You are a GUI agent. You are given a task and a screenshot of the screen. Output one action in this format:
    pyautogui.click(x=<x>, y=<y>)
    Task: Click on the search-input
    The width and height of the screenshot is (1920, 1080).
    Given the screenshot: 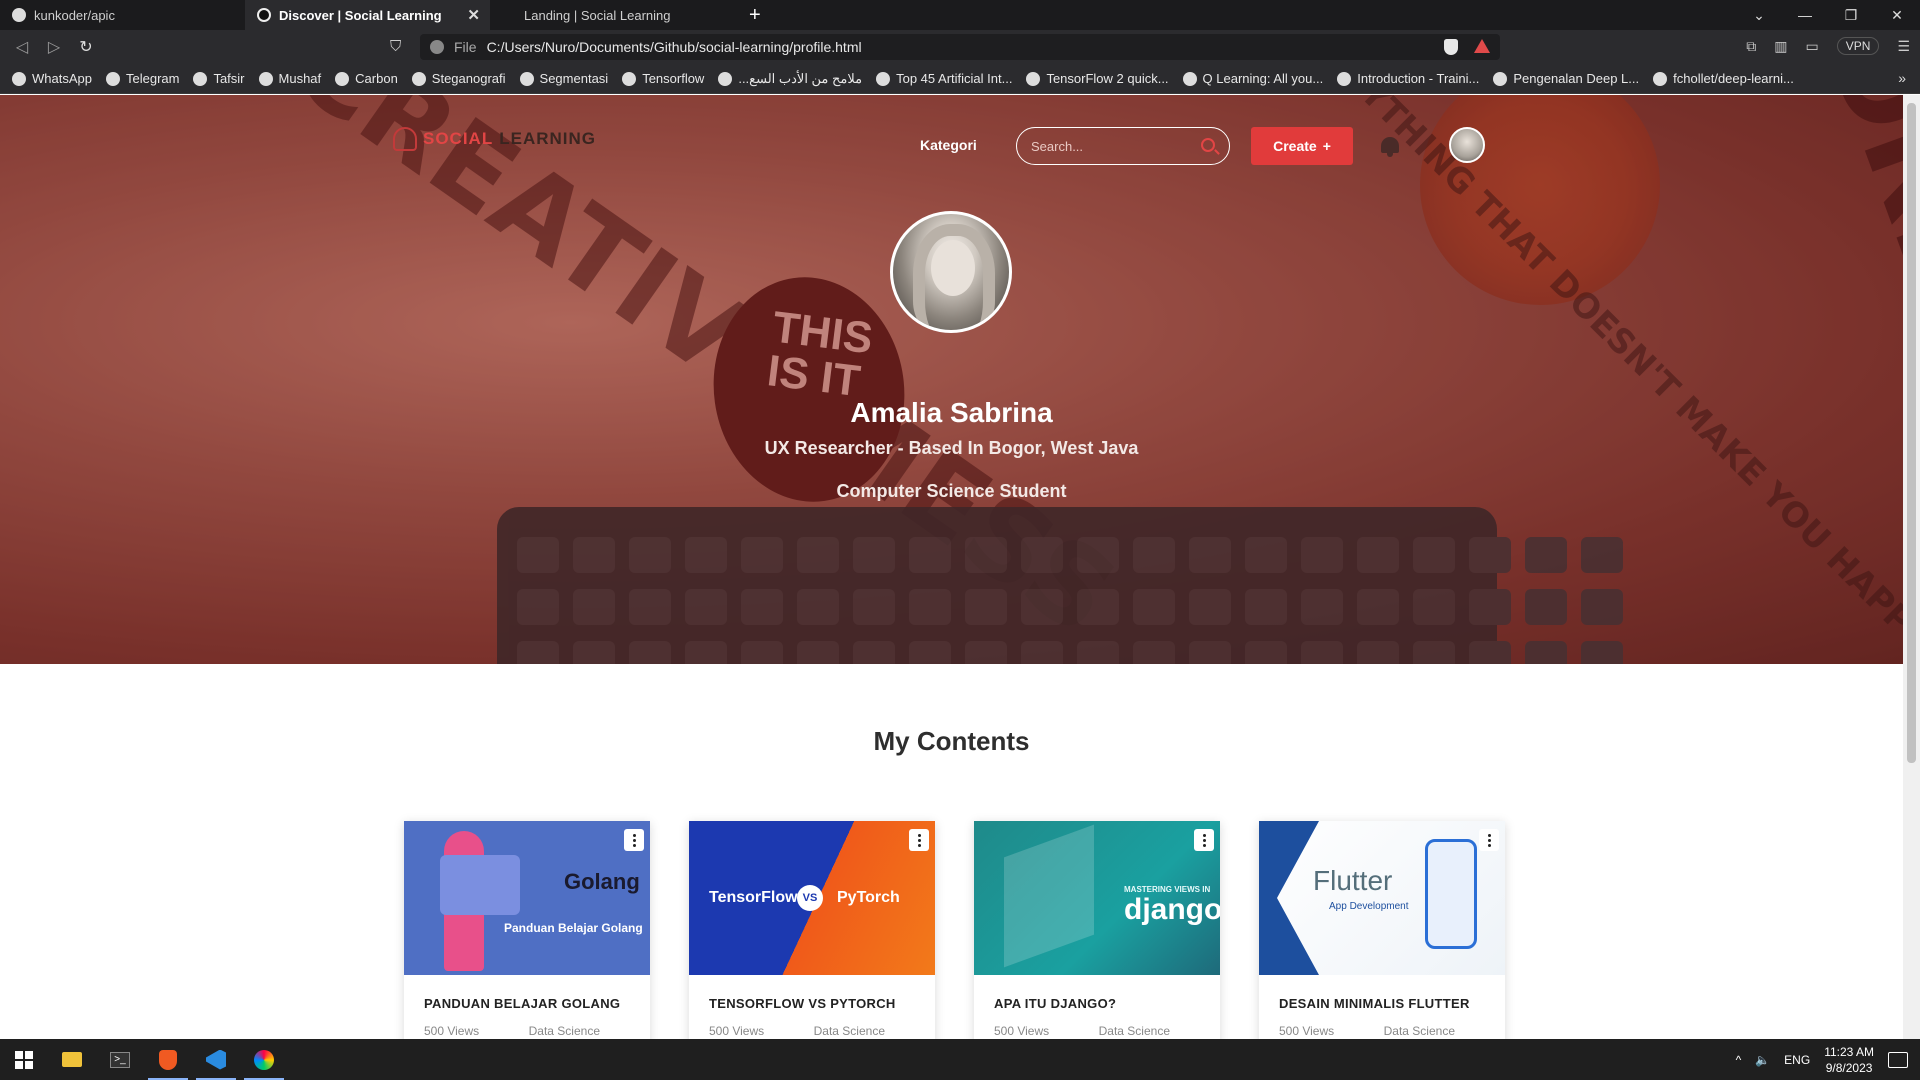 What is the action you would take?
    pyautogui.click(x=1106, y=146)
    